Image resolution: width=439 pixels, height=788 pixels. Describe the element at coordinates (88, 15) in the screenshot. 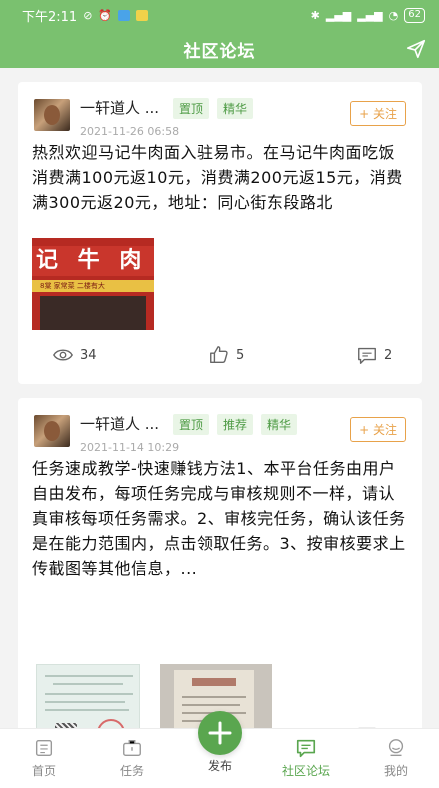

I see `mute-icon: ⊘` at that location.